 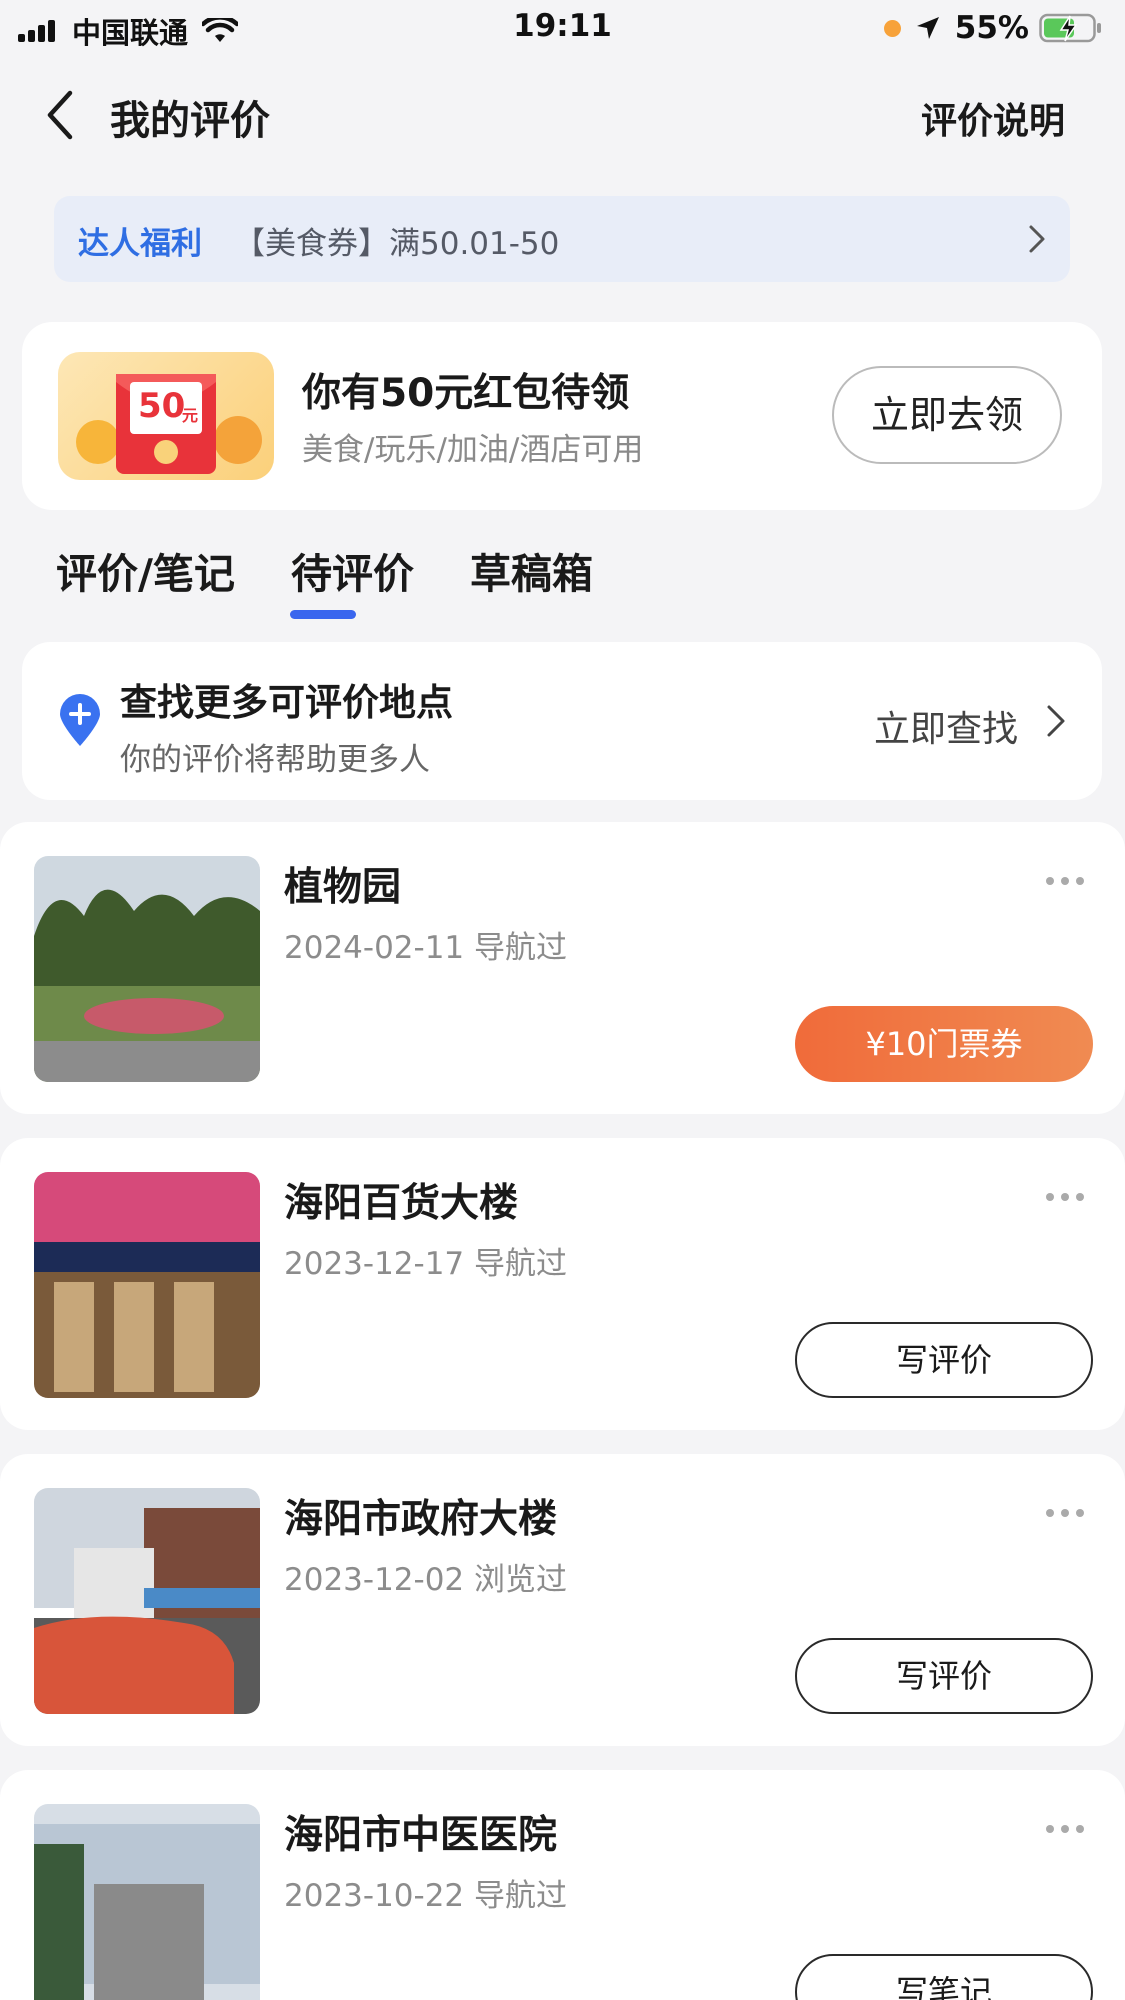 I want to click on page-title: 我的评价, so click(x=190, y=121).